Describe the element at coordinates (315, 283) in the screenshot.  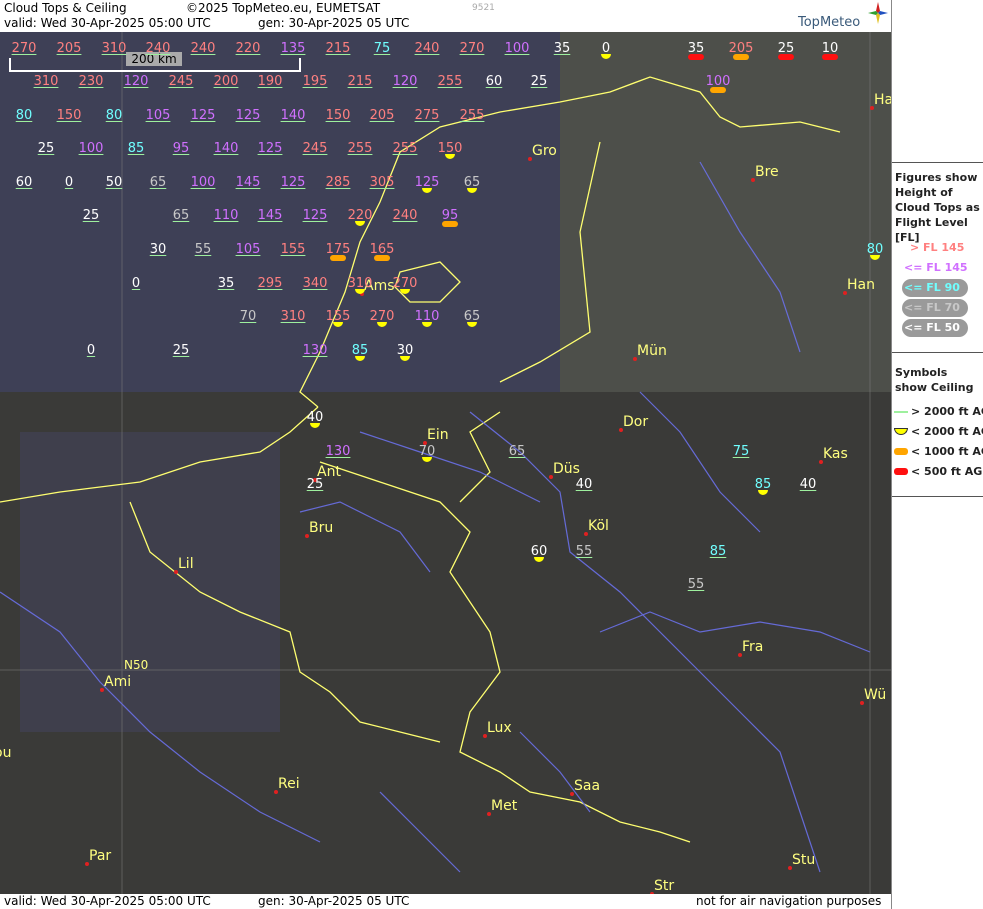
I see `cloud-top-label: 340` at that location.